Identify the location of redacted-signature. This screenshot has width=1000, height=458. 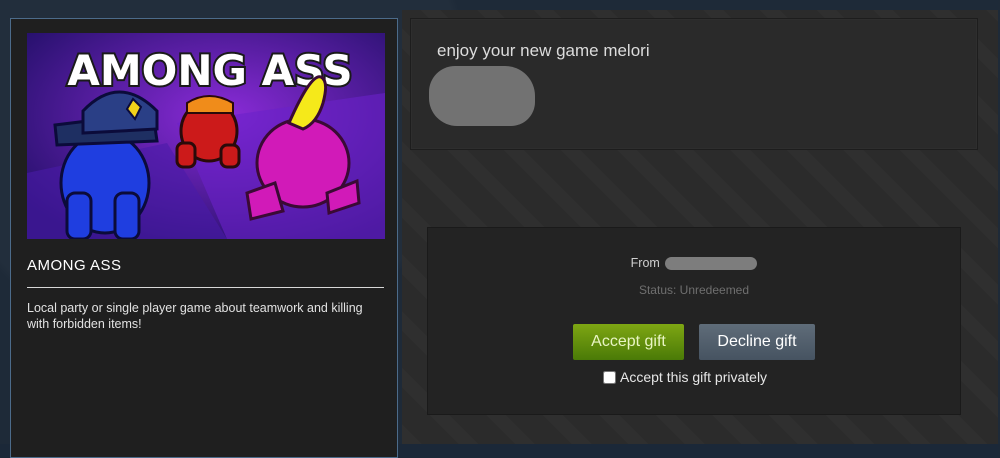
(482, 96).